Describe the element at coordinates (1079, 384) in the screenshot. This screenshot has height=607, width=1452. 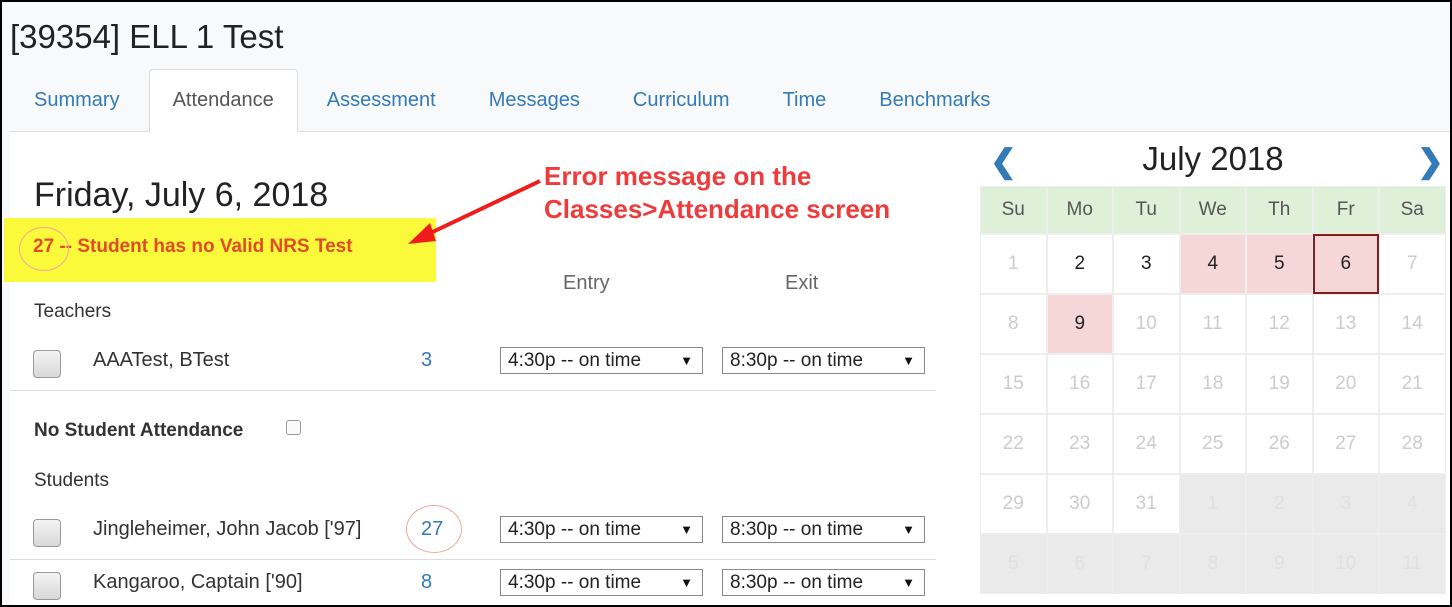
I see `calendar-day: 16` at that location.